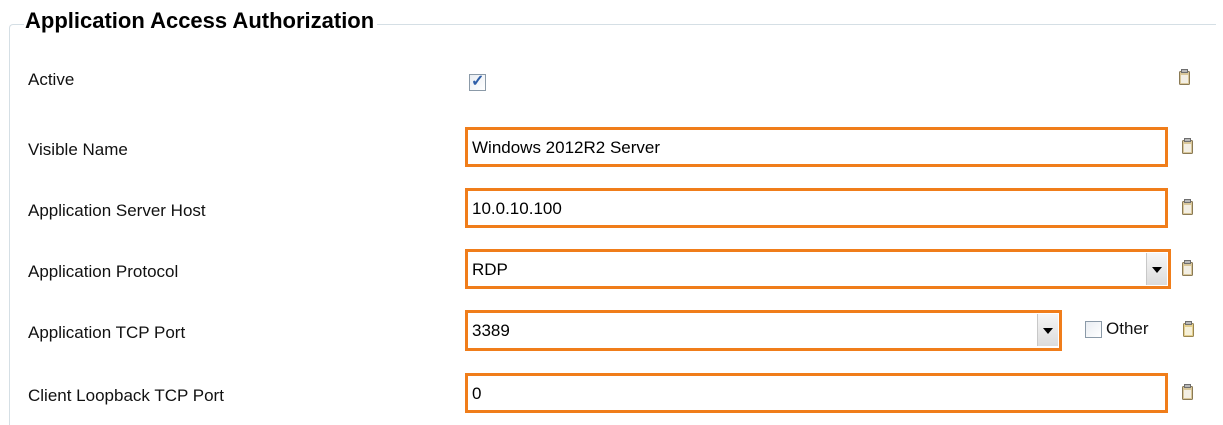 The image size is (1223, 425). Describe the element at coordinates (816, 393) in the screenshot. I see `loopback-port-input: 0` at that location.